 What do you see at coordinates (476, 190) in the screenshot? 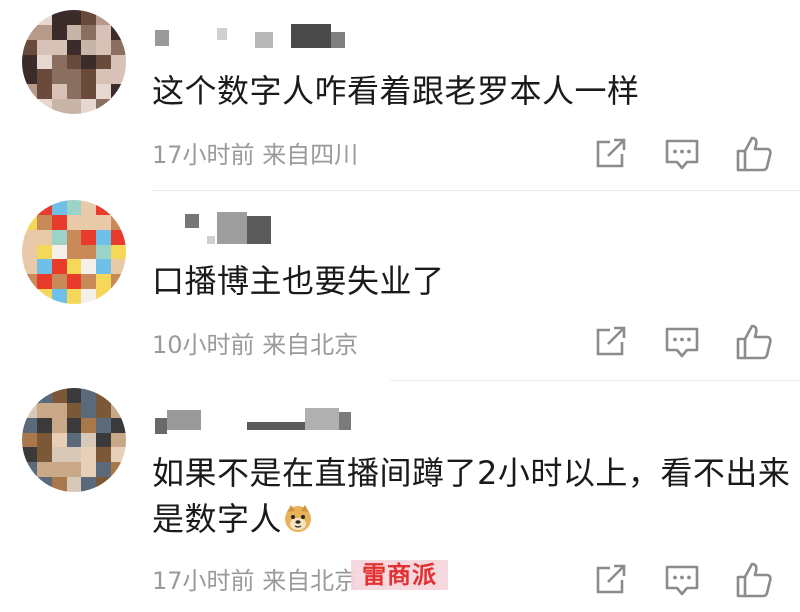
I see `divider` at bounding box center [476, 190].